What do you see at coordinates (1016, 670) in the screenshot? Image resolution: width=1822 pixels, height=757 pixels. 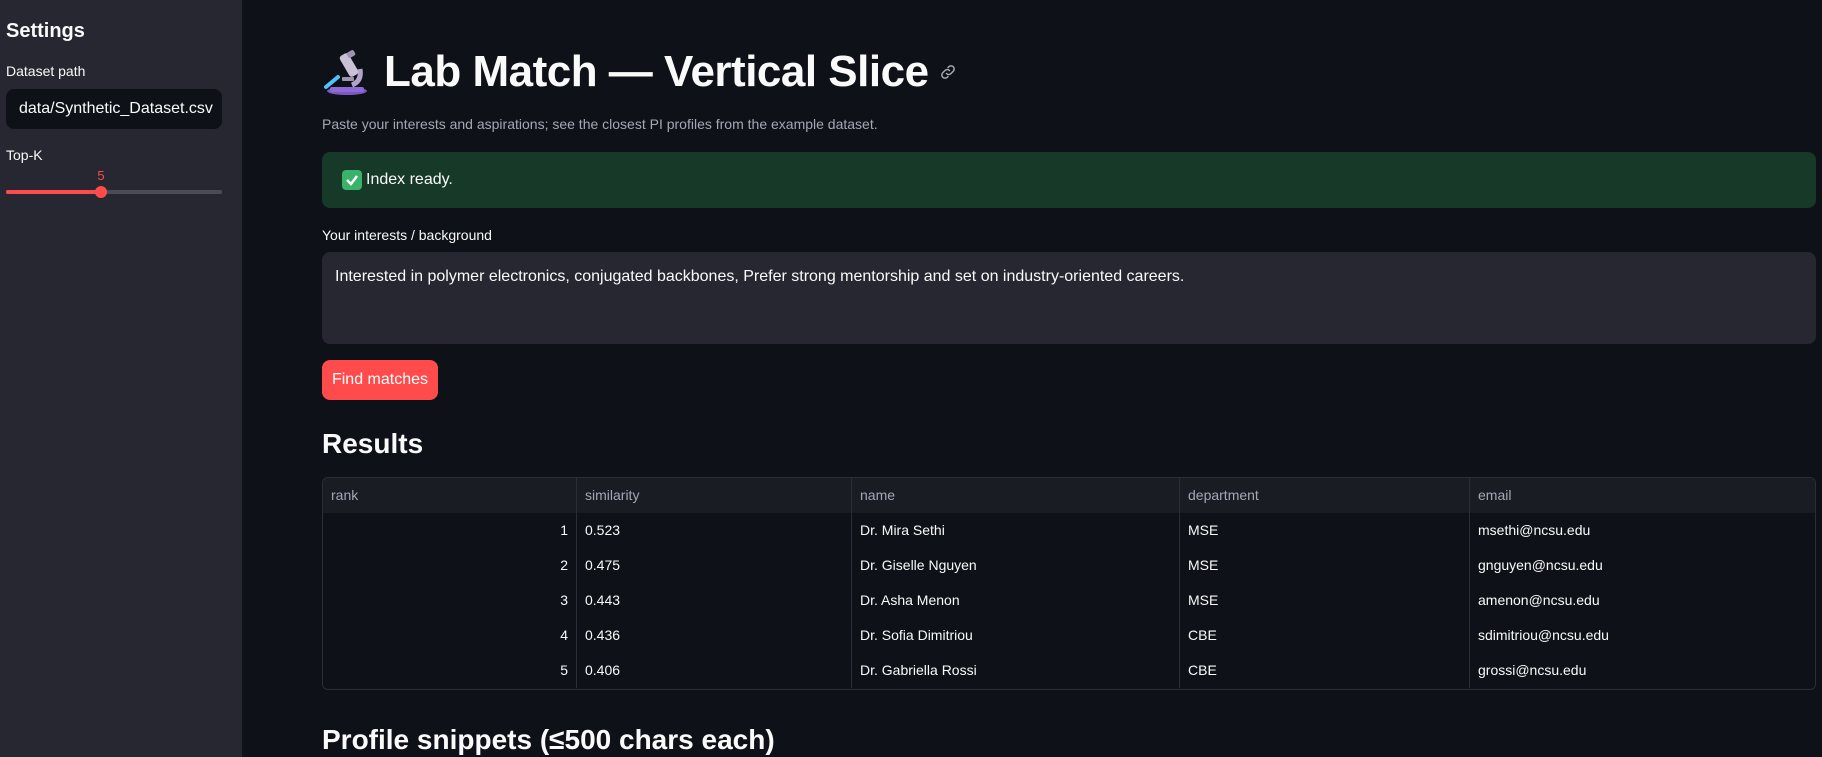 I see `cell-name: Dr. Gabriella Rossi` at bounding box center [1016, 670].